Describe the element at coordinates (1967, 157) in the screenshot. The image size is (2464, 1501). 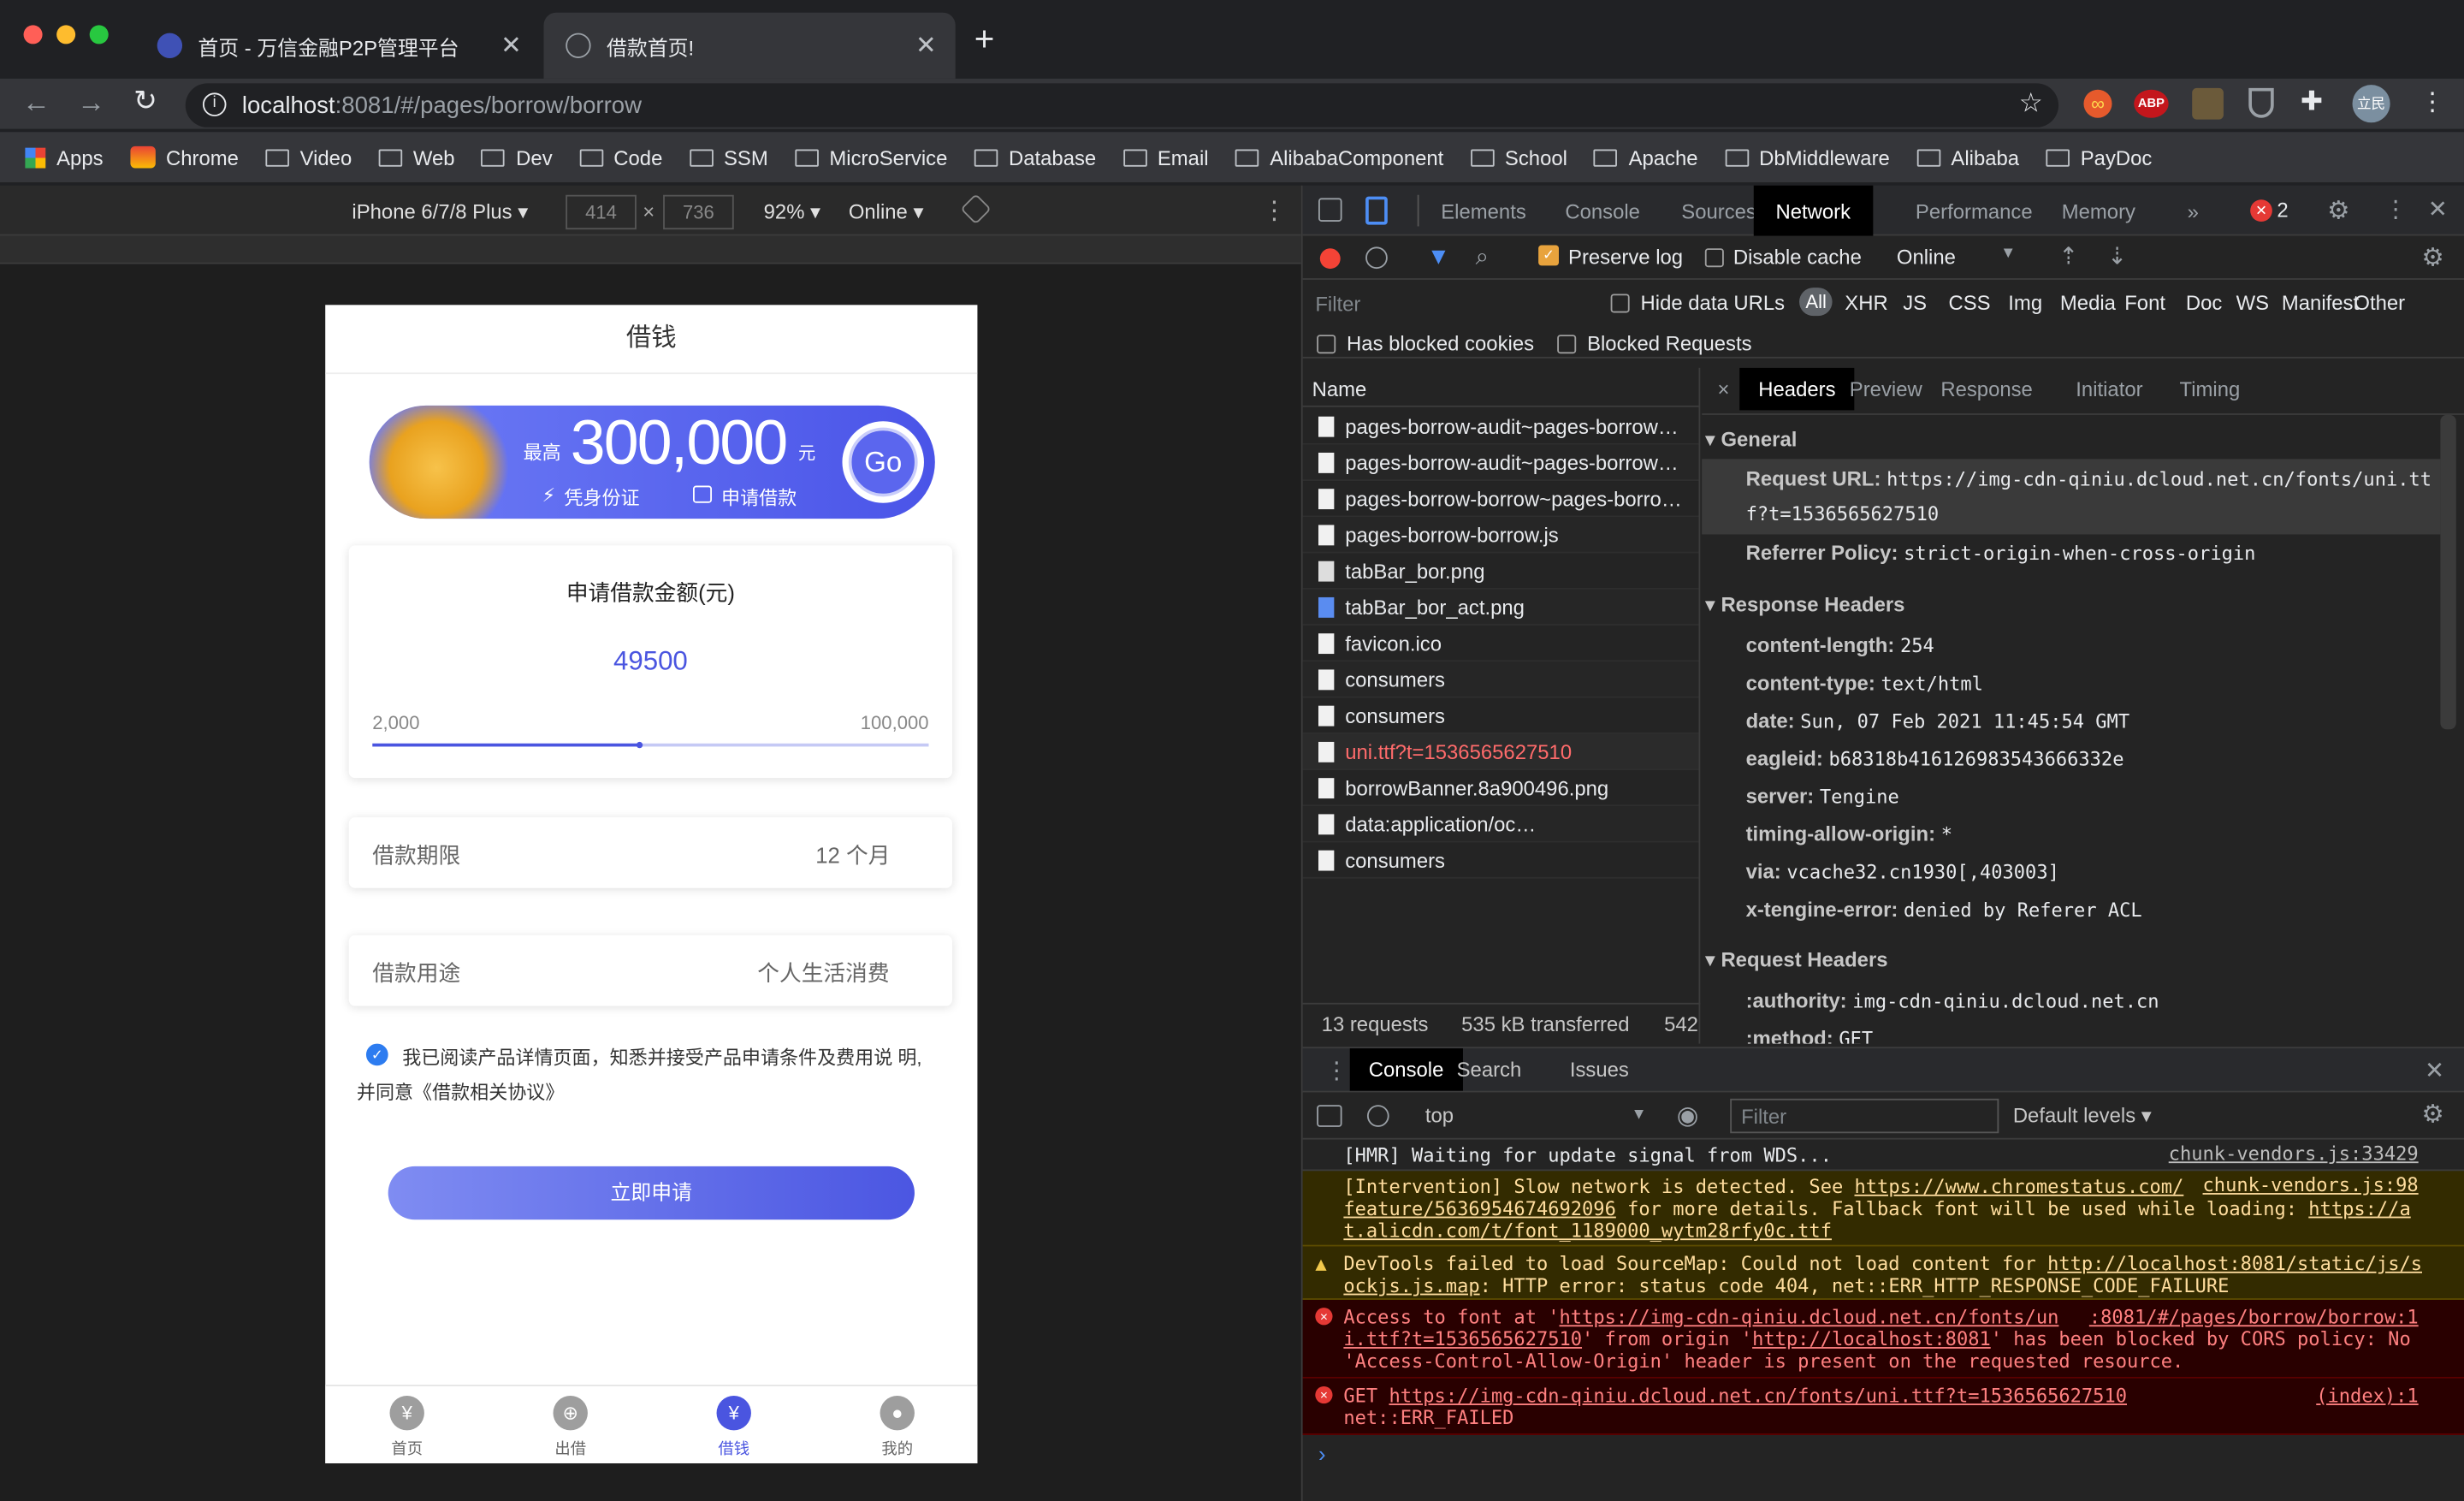
I see `bookmark-alibaba: Alibaba` at that location.